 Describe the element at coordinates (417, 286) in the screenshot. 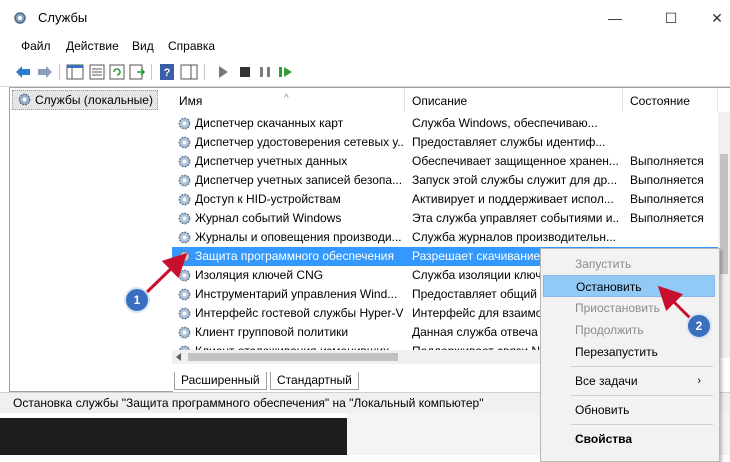

I see `annotation-arrows` at that location.